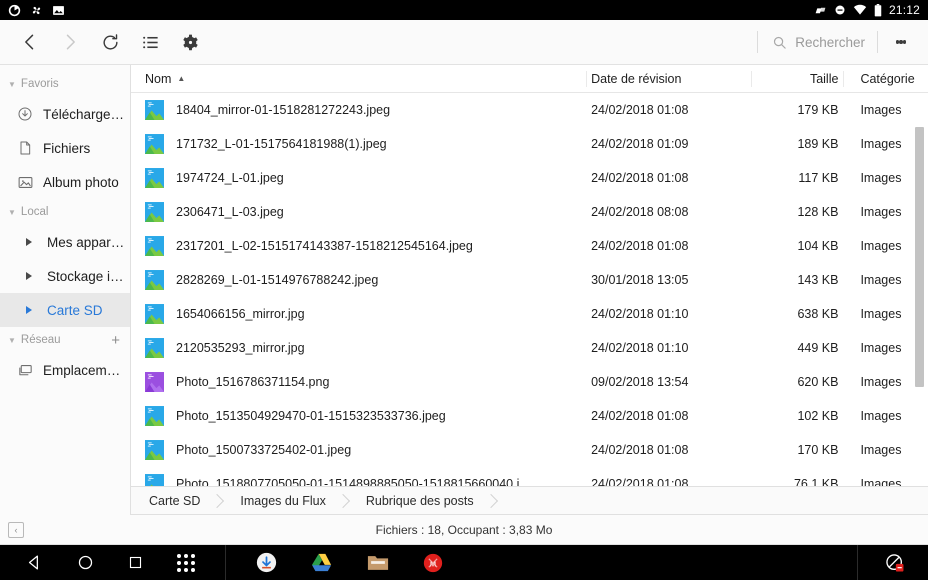 The width and height of the screenshot is (928, 580). Describe the element at coordinates (85, 562) in the screenshot. I see `nav-home-button` at that location.